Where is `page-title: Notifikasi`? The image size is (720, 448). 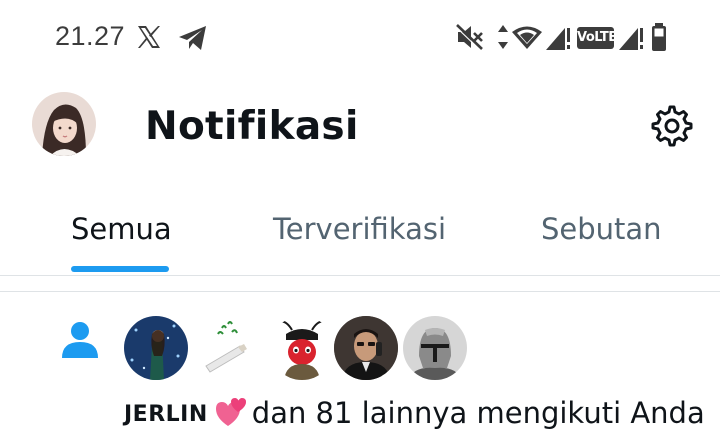 page-title: Notifikasi is located at coordinates (252, 126).